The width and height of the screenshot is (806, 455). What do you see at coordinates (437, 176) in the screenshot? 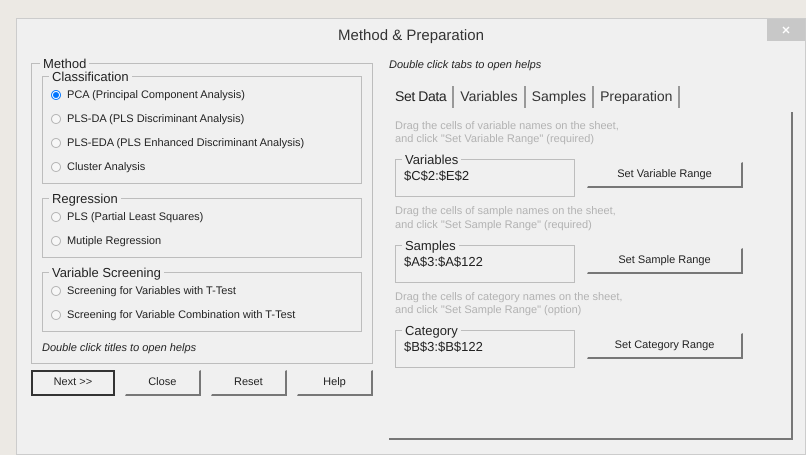
I see `range-value: $C$2:$E$2` at bounding box center [437, 176].